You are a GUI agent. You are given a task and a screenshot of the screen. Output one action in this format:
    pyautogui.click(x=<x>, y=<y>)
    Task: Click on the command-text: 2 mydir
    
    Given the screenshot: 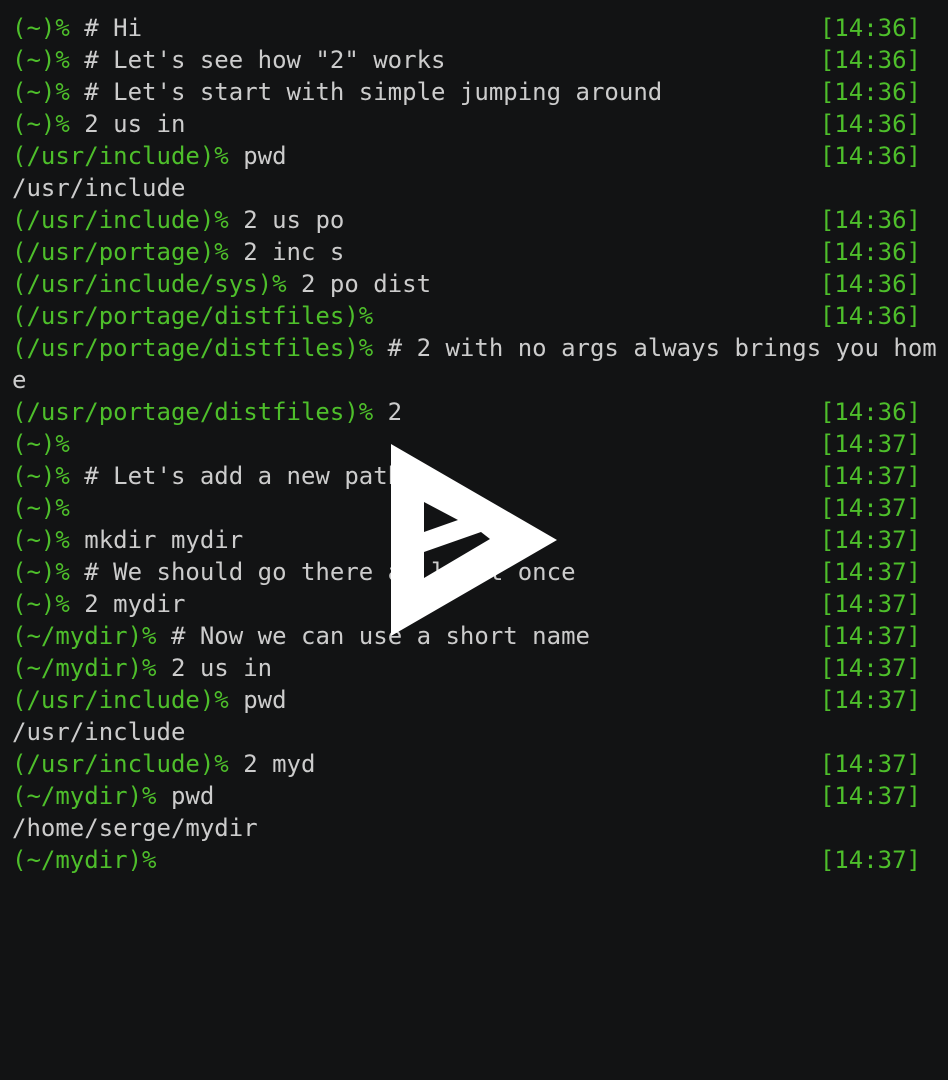 What is the action you would take?
    pyautogui.click(x=127, y=604)
    